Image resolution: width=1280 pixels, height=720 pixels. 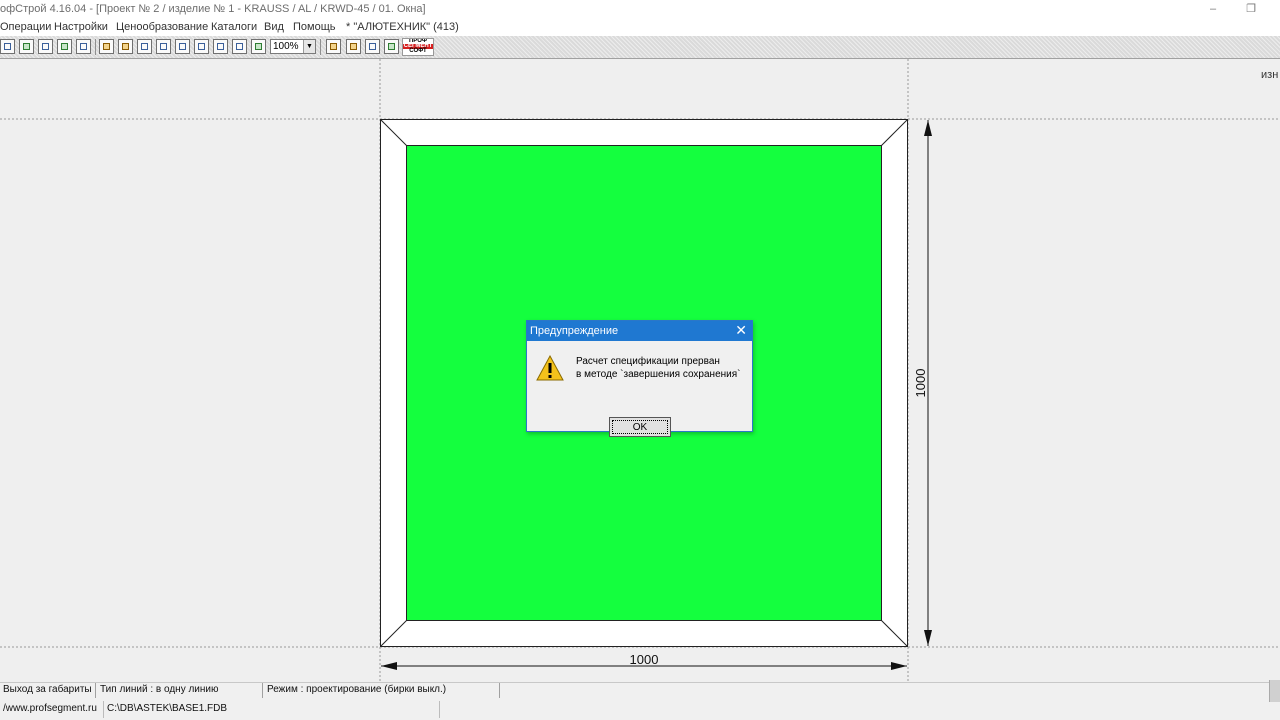 I want to click on restore-button: ❐, so click(x=1251, y=9).